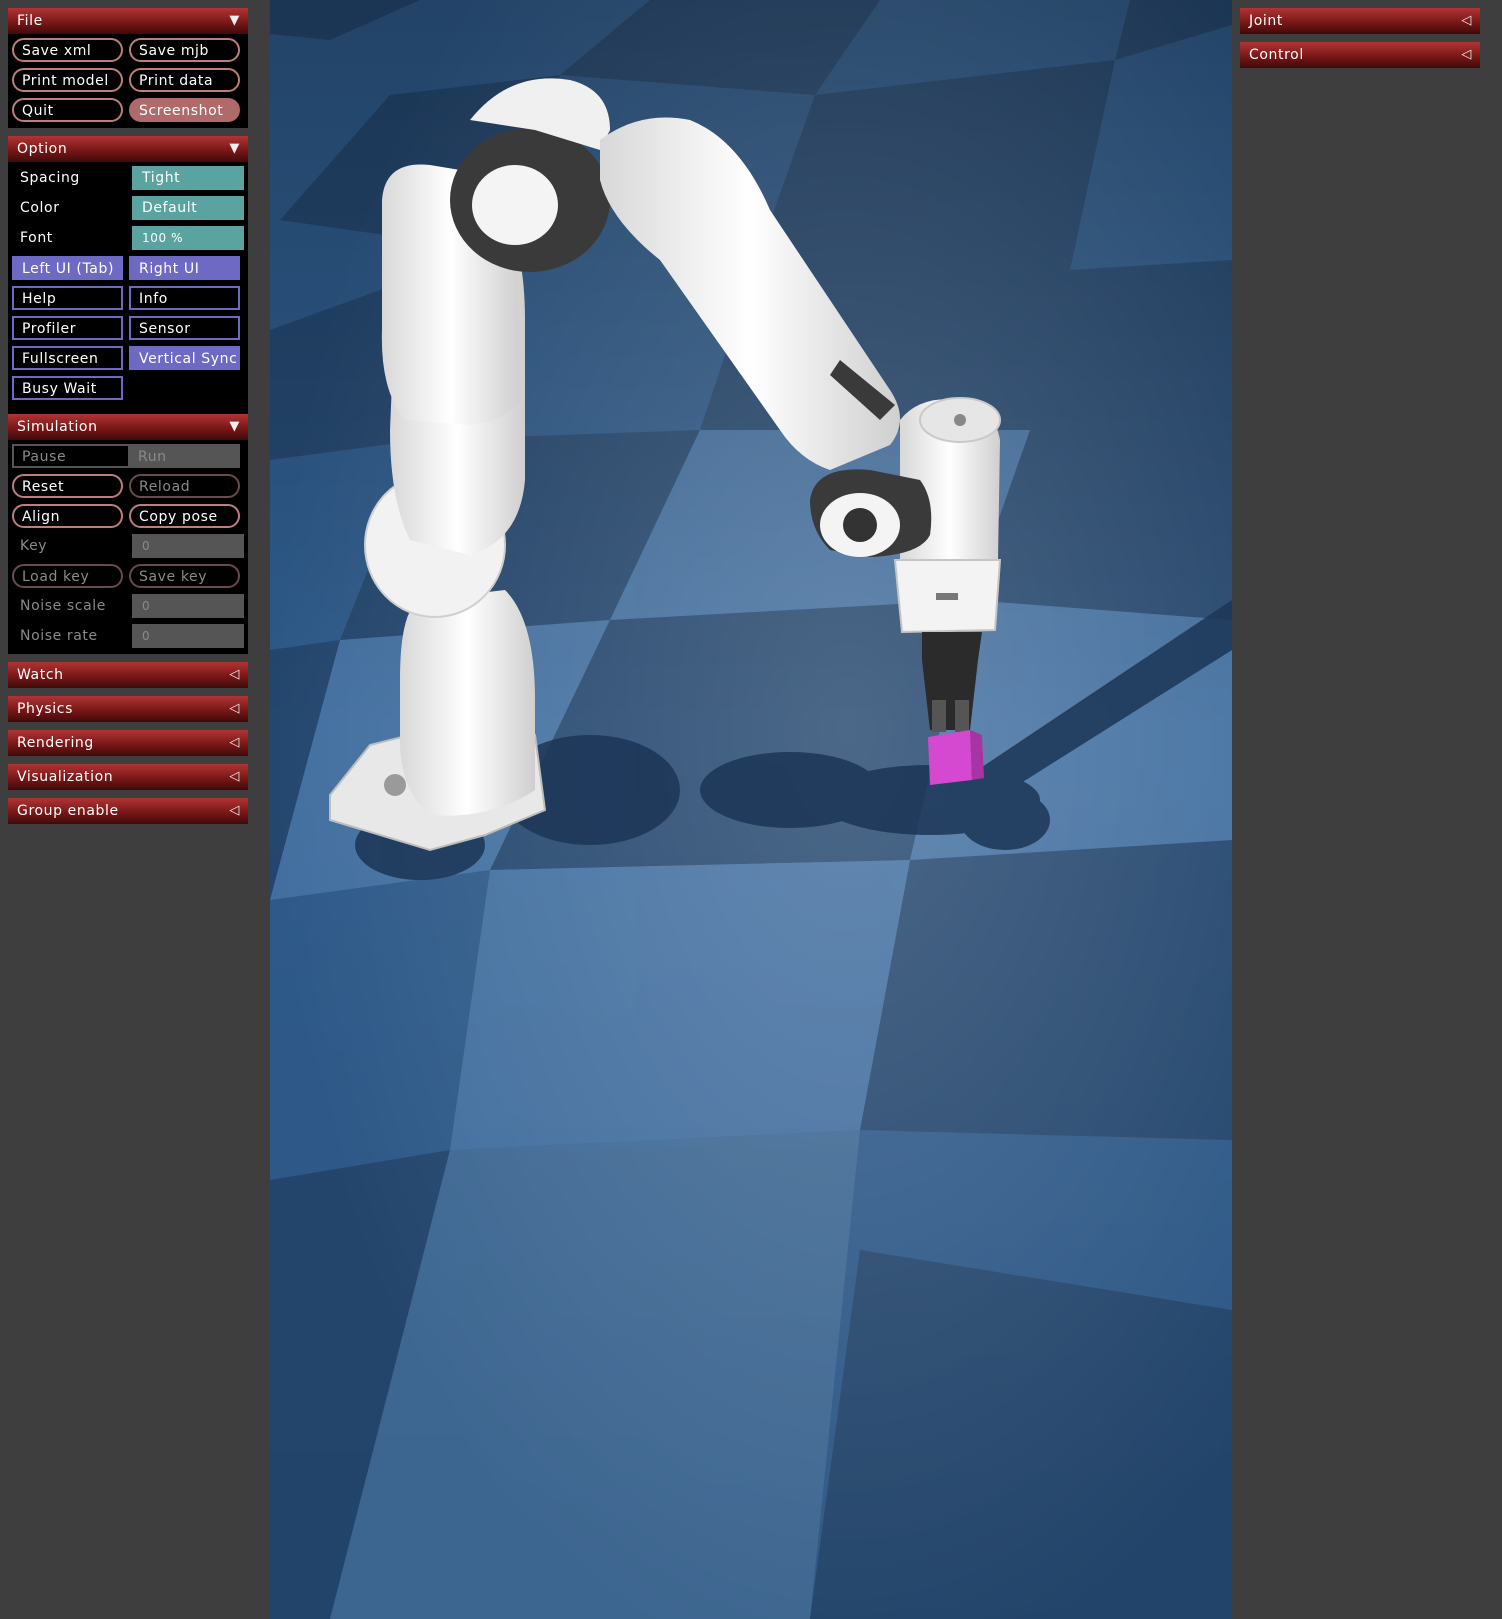  What do you see at coordinates (55, 743) in the screenshot?
I see `rendering-section-title: Rendering` at bounding box center [55, 743].